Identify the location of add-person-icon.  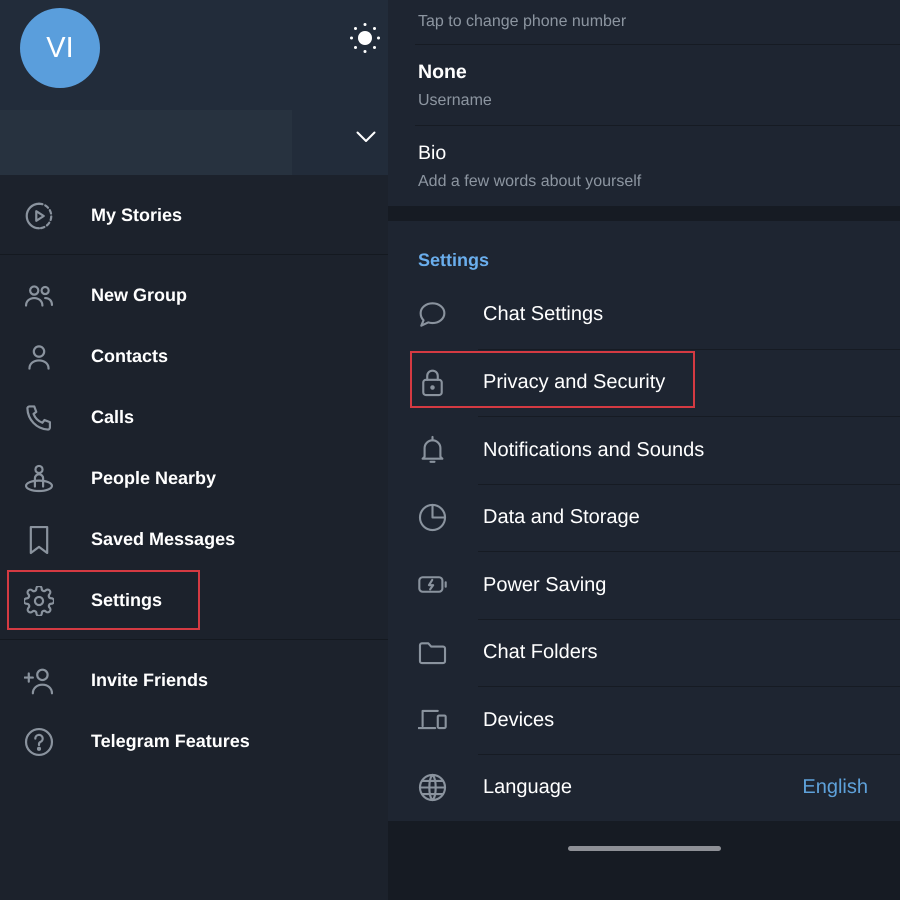
(39, 681).